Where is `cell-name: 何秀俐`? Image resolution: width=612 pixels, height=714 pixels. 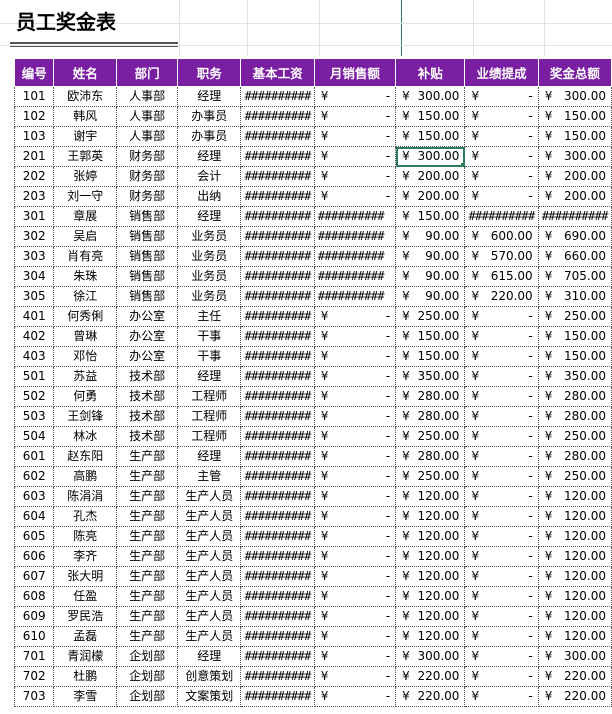
cell-name: 何秀俐 is located at coordinates (85, 316).